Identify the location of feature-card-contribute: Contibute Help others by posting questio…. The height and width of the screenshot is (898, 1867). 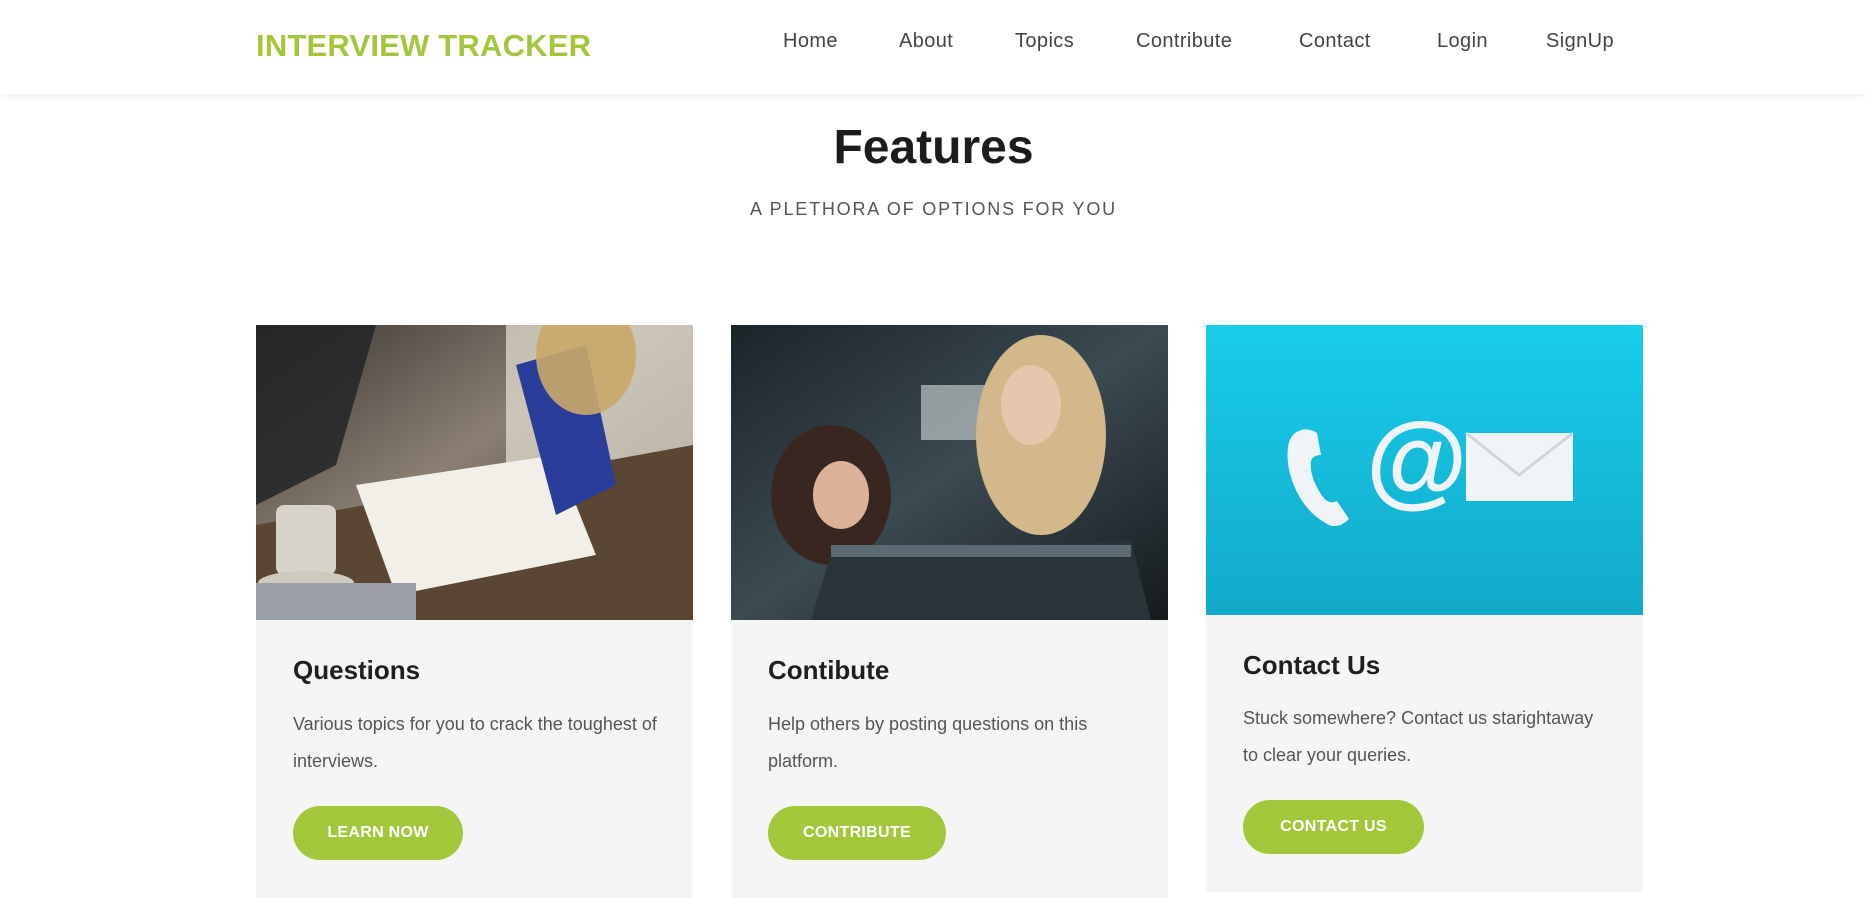
(949, 611).